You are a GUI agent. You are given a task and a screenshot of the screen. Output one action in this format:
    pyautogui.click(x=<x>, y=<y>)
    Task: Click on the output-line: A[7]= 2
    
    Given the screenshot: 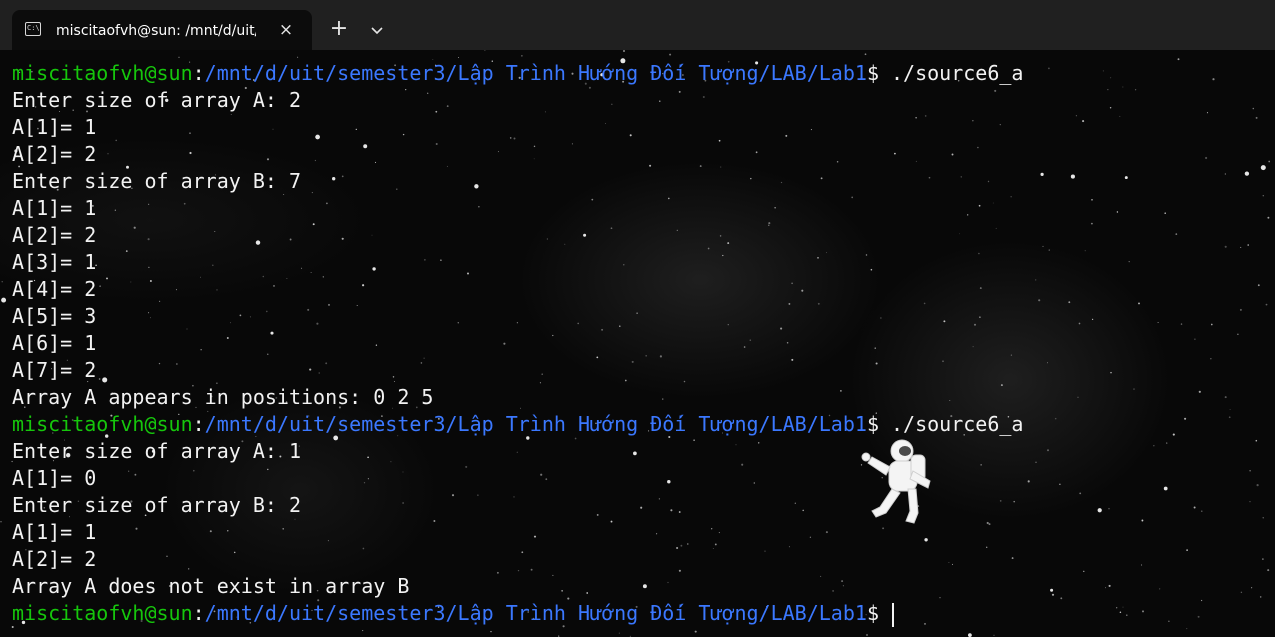 What is the action you would take?
    pyautogui.click(x=637, y=370)
    